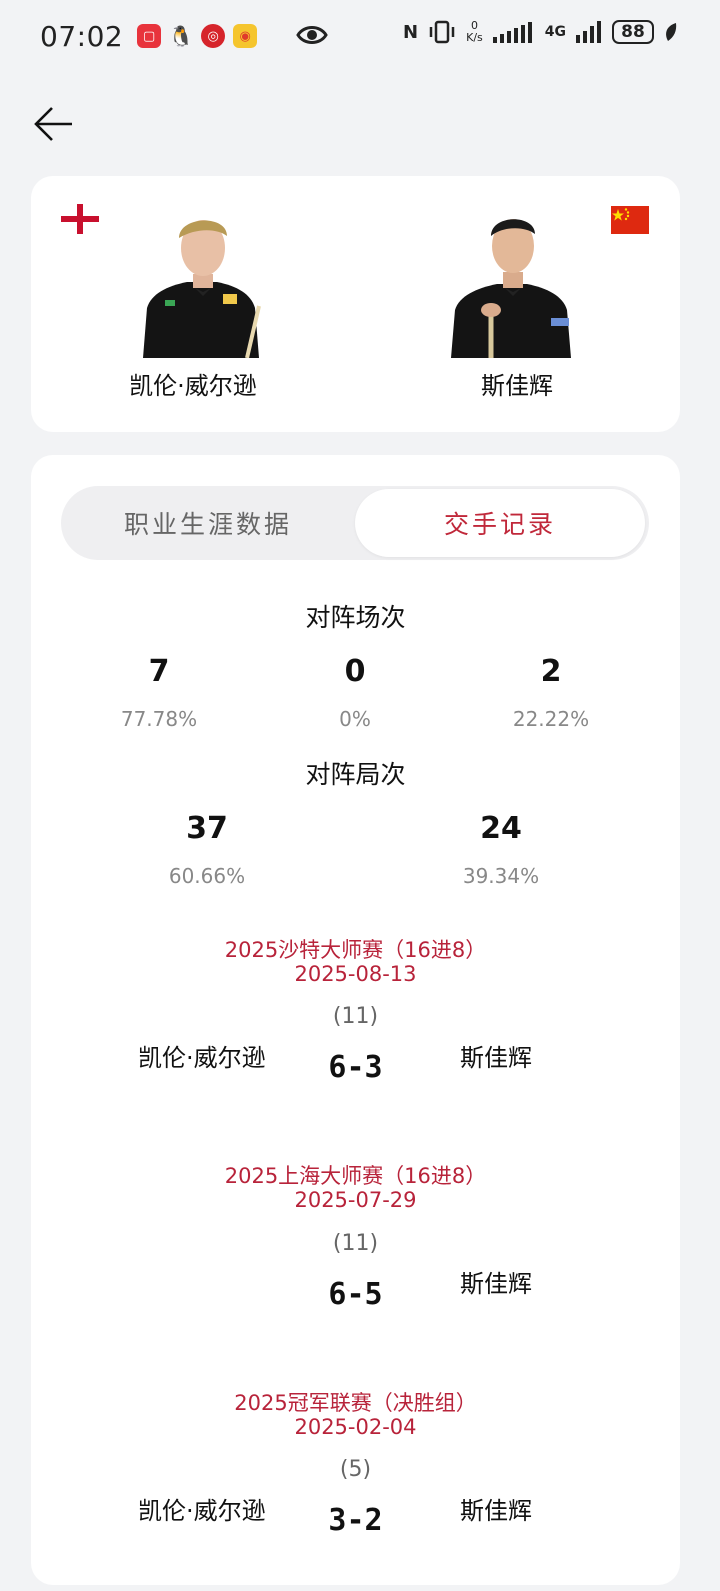 Image resolution: width=720 pixels, height=1591 pixels. Describe the element at coordinates (630, 220) in the screenshot. I see `china-flag-icon` at that location.